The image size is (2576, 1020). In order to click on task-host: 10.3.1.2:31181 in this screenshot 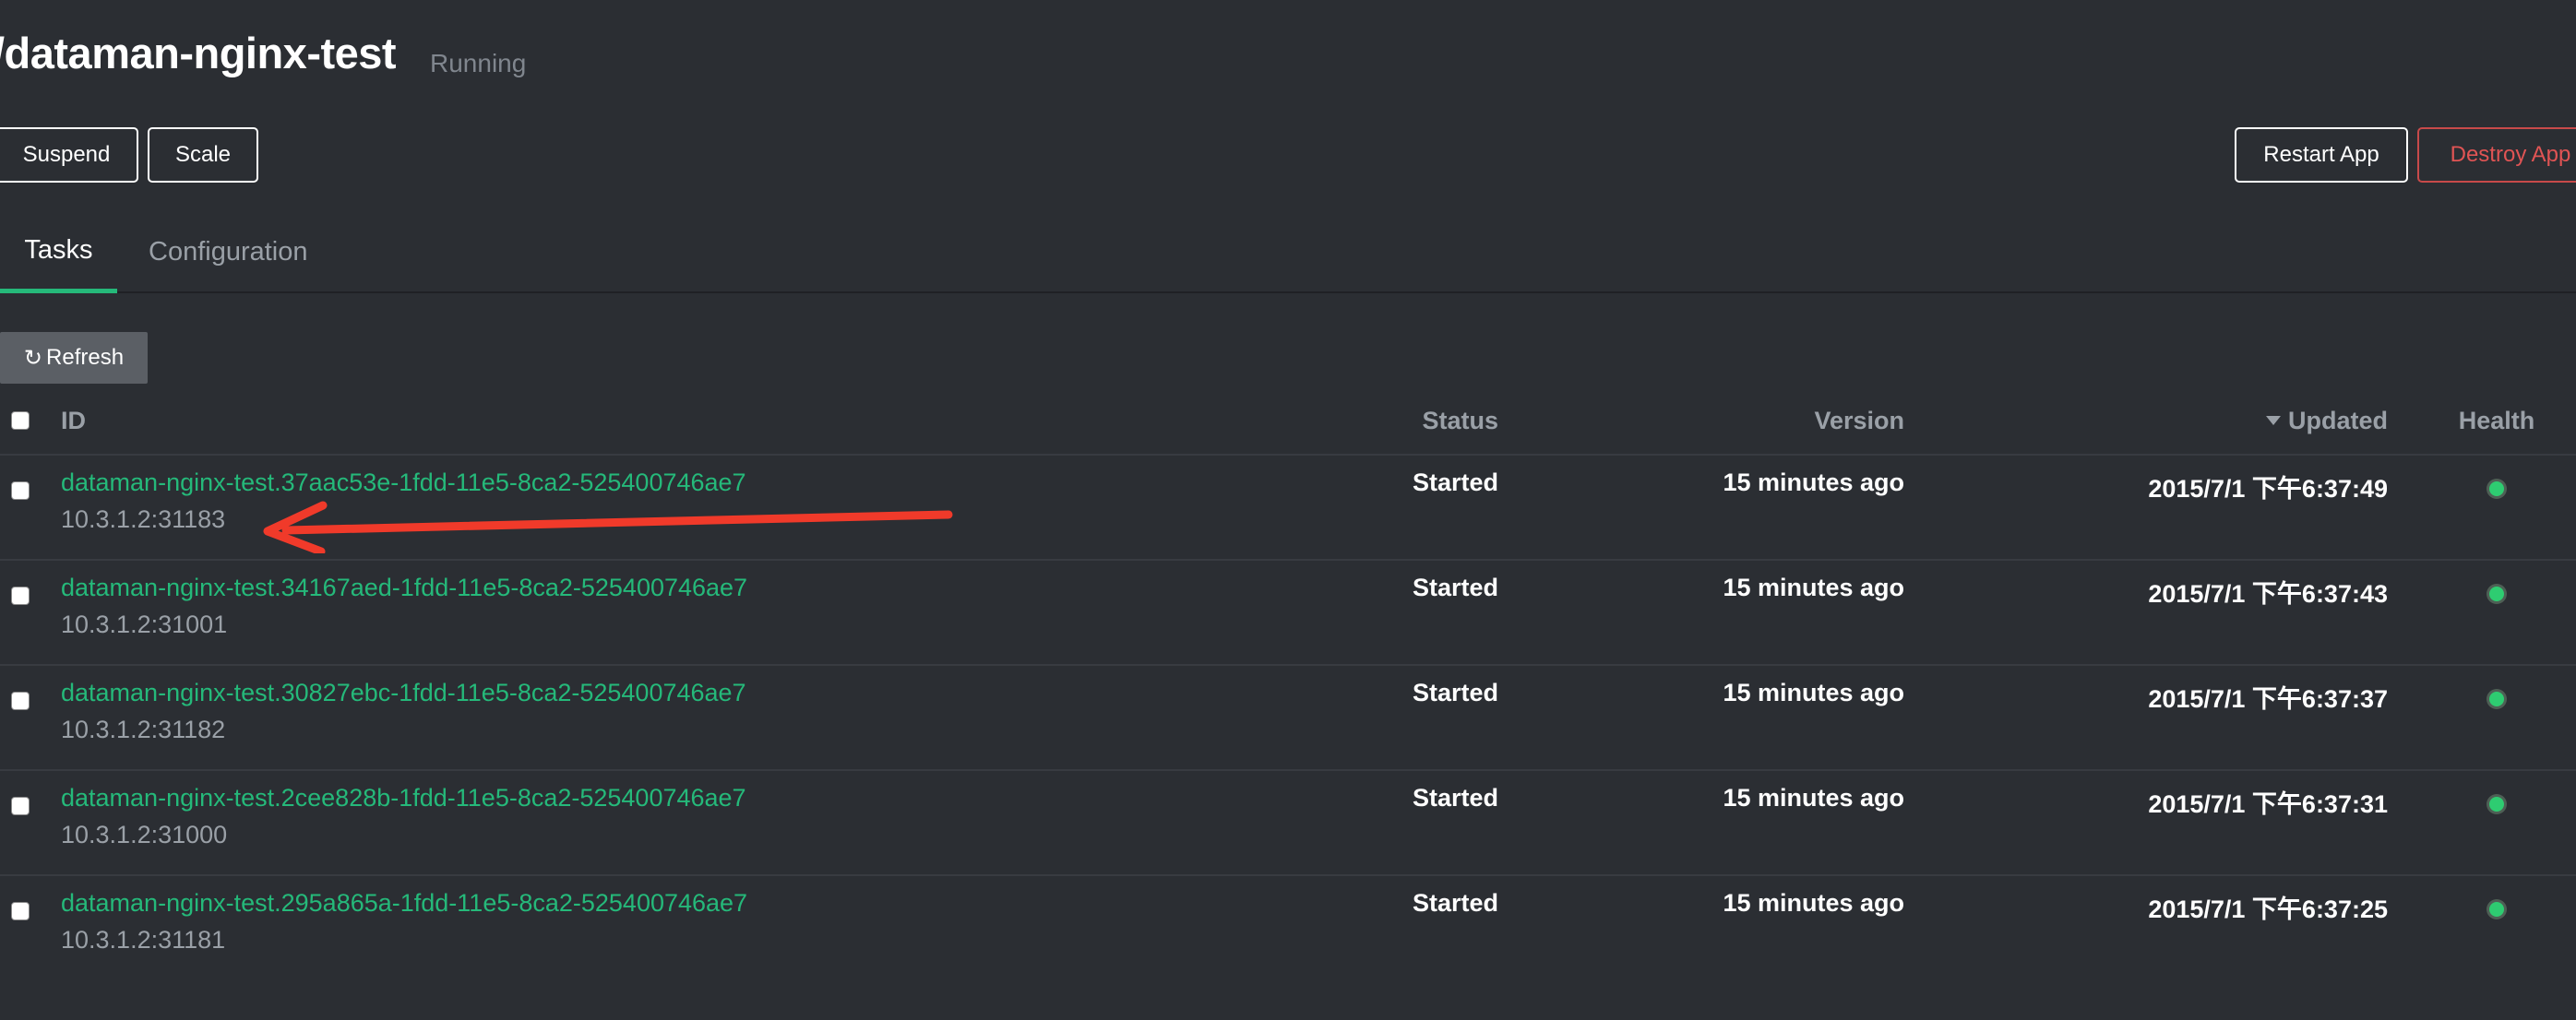, I will do `click(144, 940)`.